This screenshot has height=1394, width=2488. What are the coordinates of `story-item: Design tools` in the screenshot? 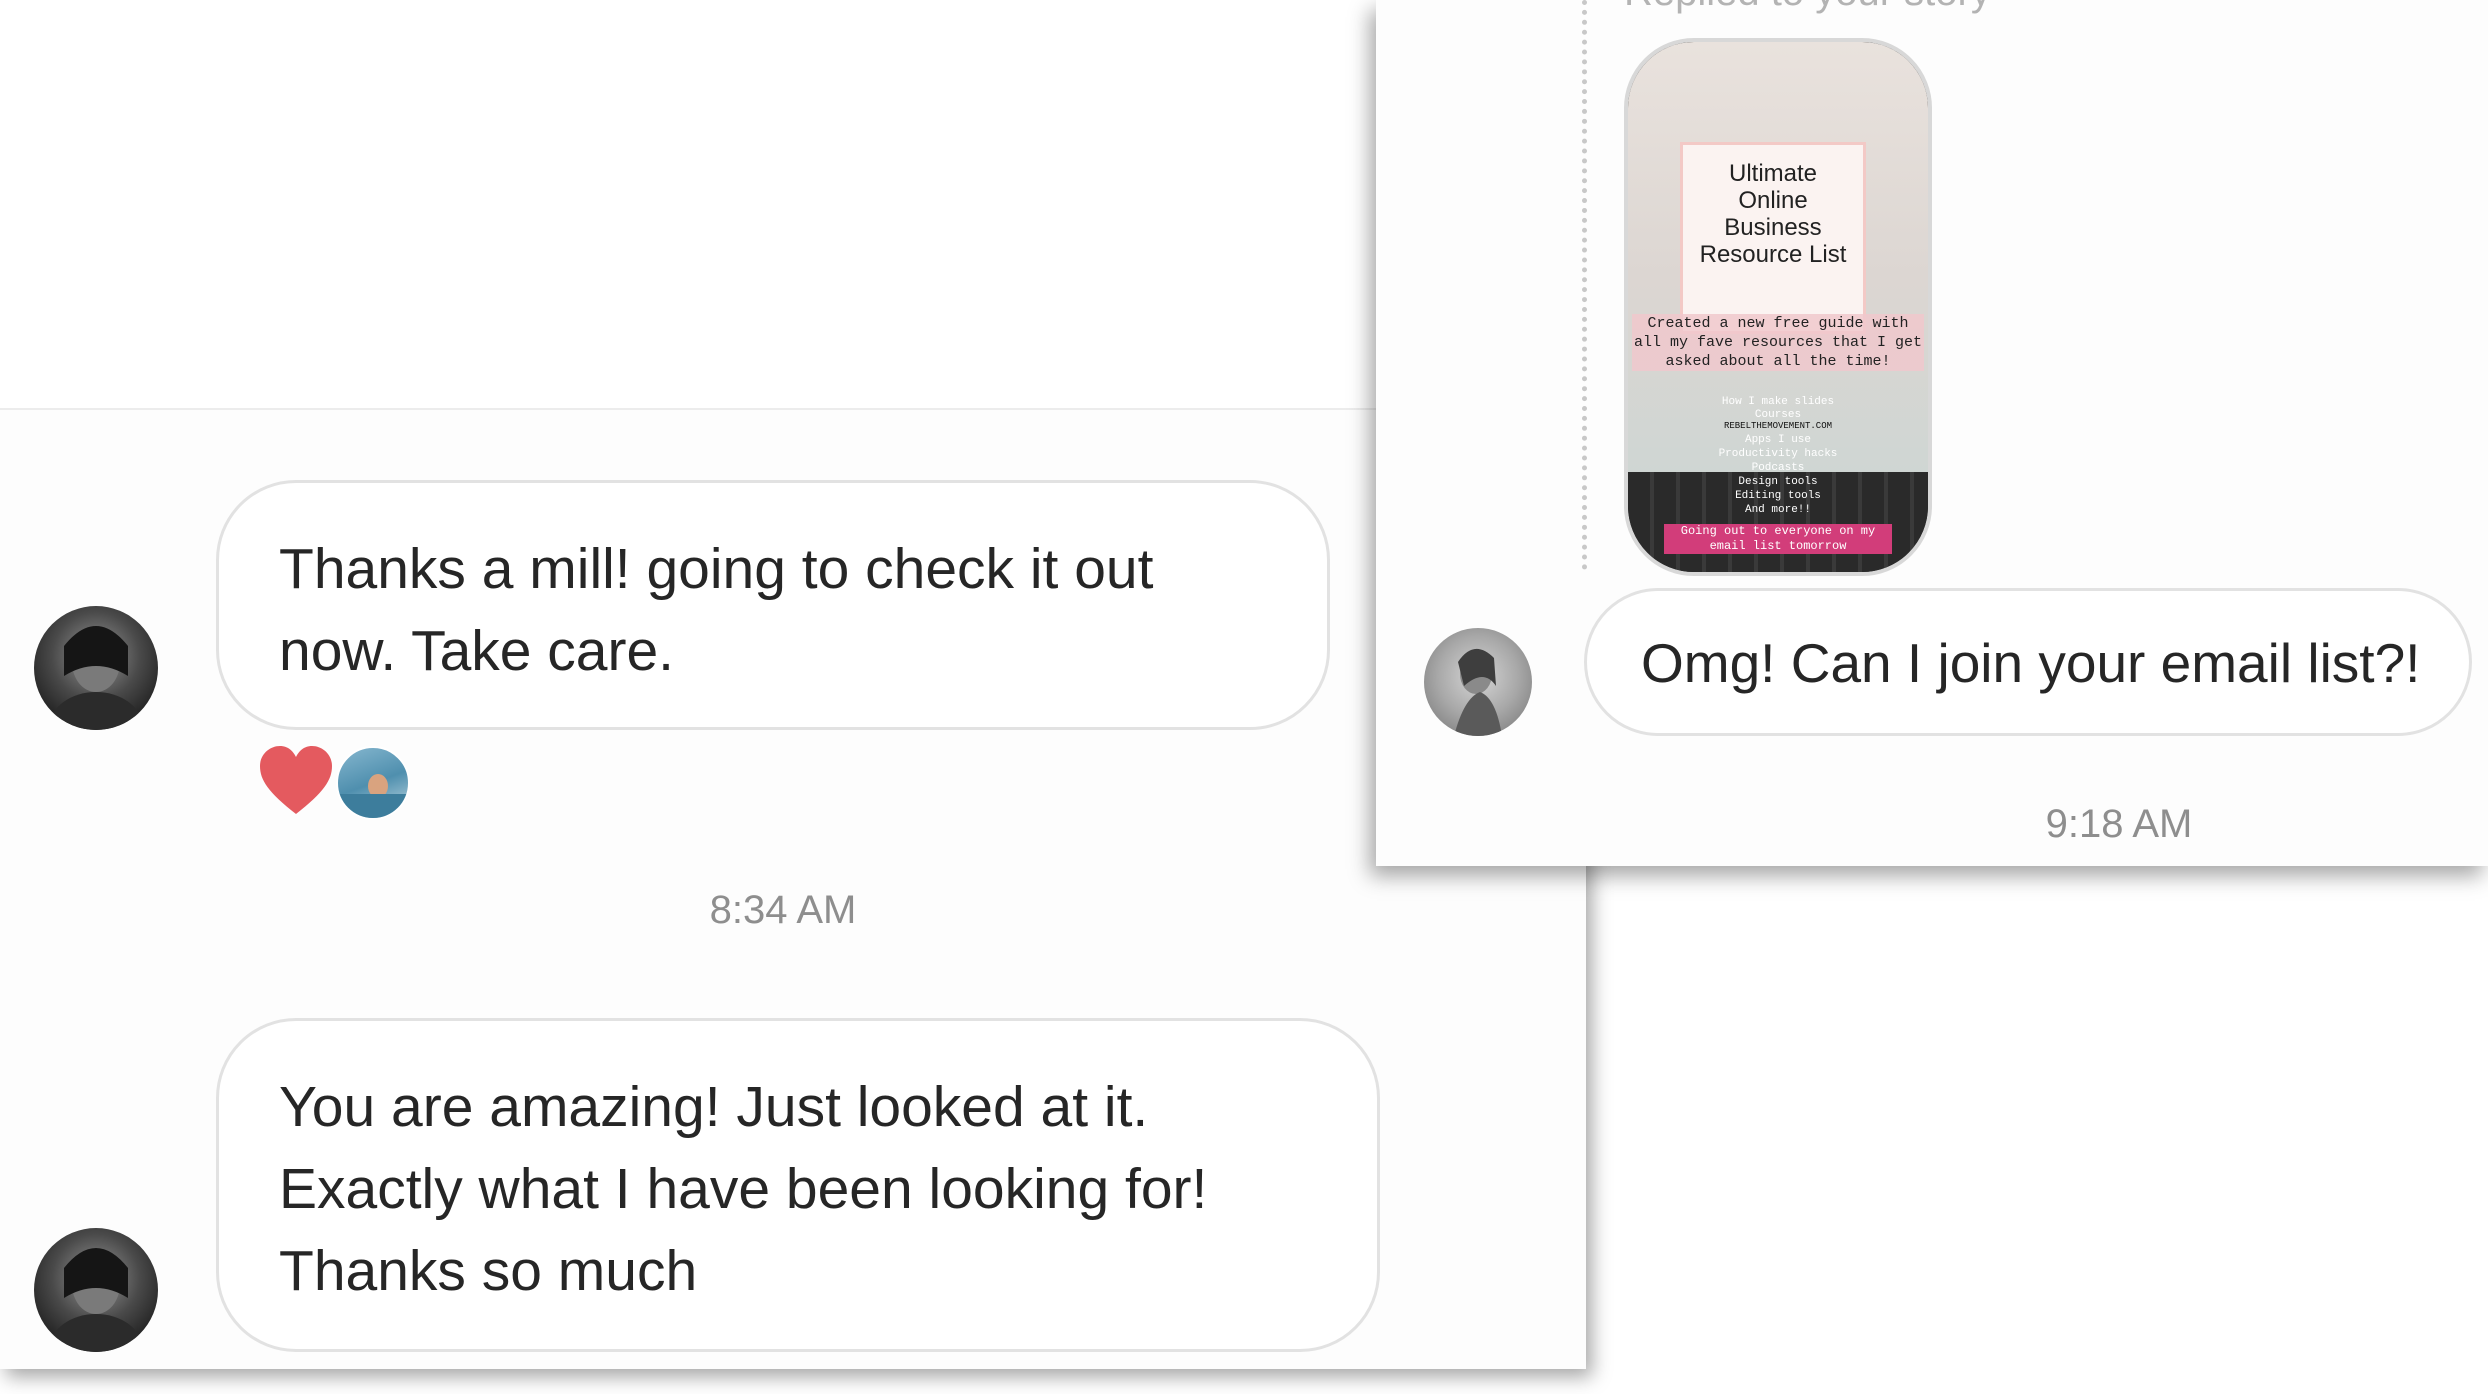 It's located at (1778, 482).